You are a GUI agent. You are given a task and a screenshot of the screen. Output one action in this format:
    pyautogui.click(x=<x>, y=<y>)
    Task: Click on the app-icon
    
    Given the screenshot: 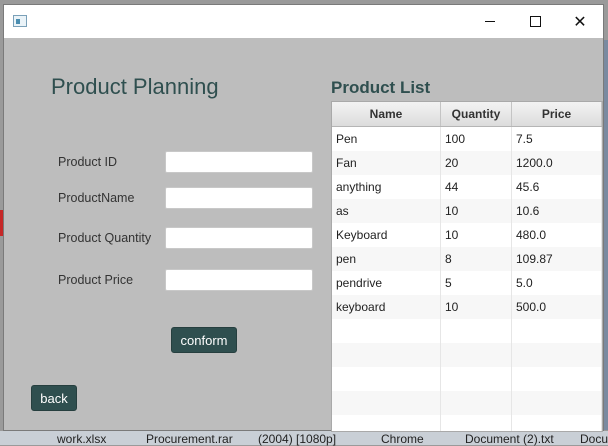 What is the action you would take?
    pyautogui.click(x=20, y=21)
    